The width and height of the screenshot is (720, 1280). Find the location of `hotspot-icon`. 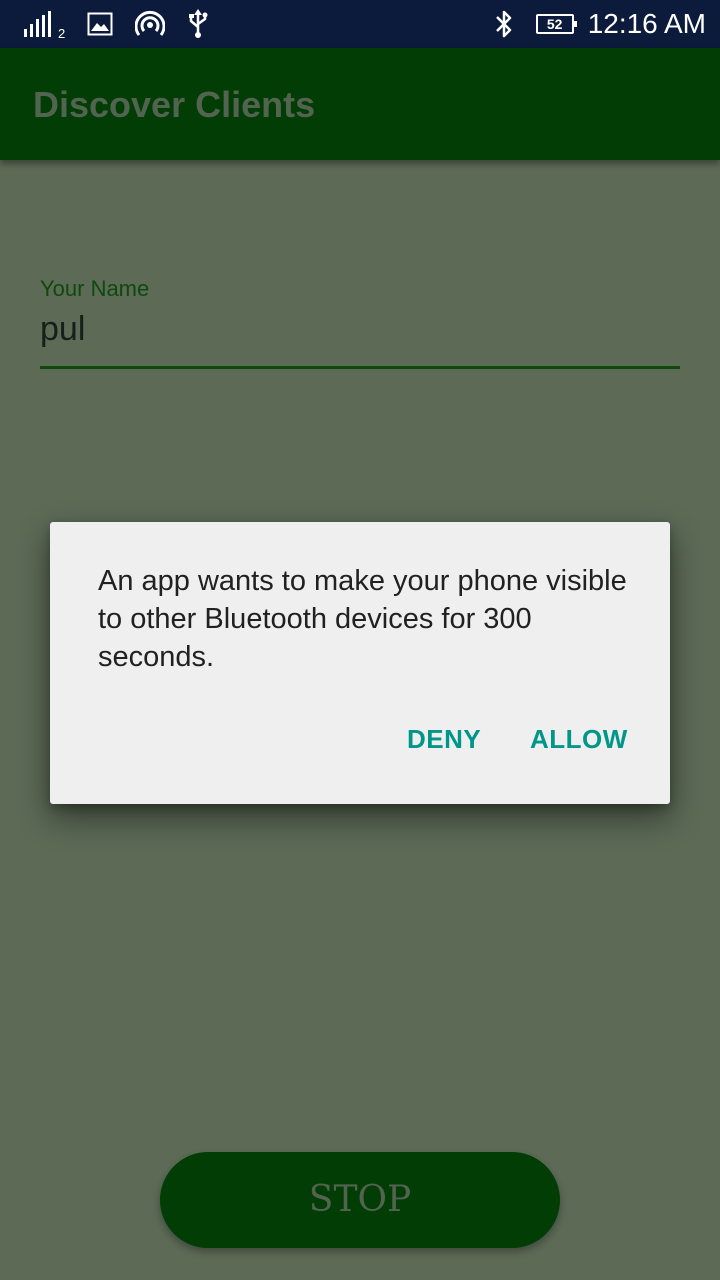

hotspot-icon is located at coordinates (150, 24).